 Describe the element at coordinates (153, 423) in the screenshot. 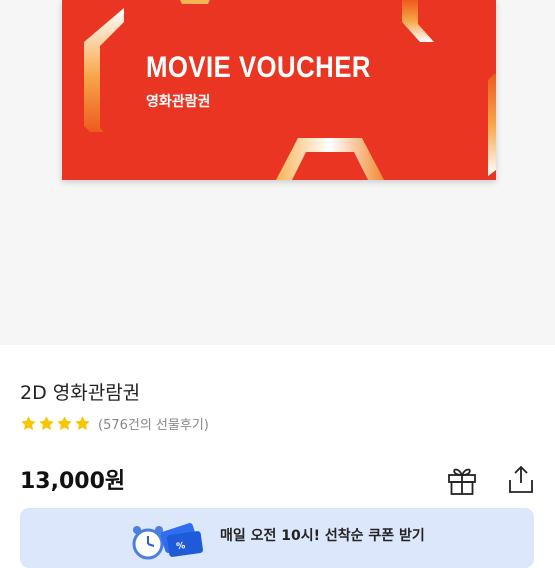

I see `review-count-link: (576건의 선물후기)` at that location.